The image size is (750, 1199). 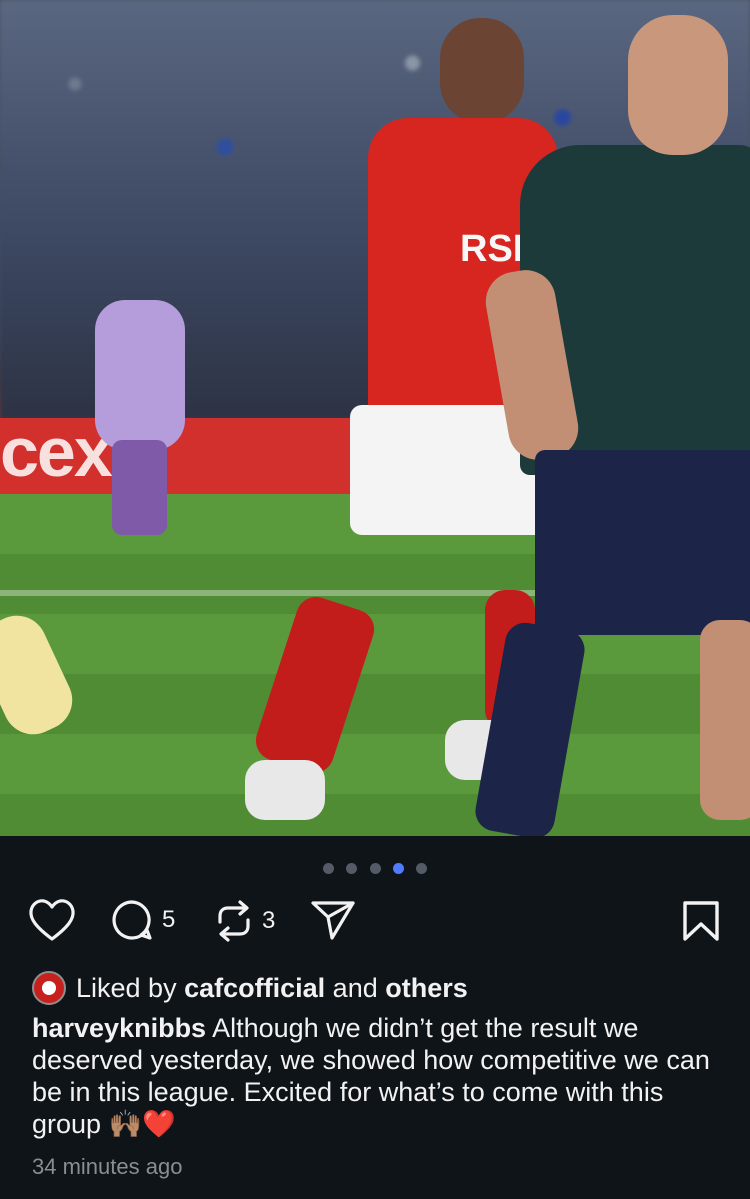 What do you see at coordinates (482, 70) in the screenshot?
I see `red-player-head` at bounding box center [482, 70].